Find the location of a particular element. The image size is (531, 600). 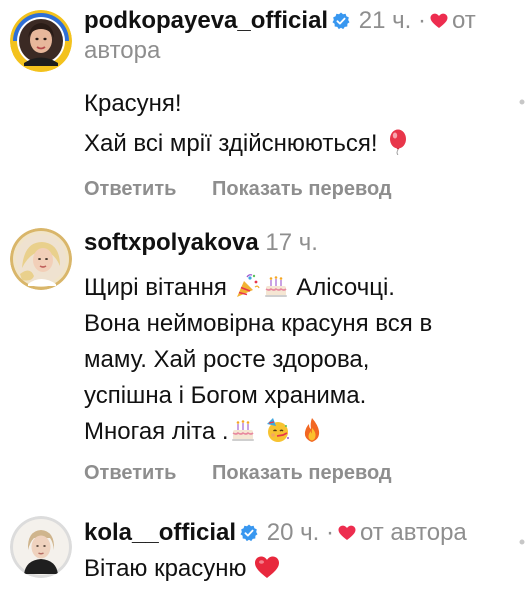

comment-header: kola__official 20 ч. · от автора is located at coordinates (296, 533).